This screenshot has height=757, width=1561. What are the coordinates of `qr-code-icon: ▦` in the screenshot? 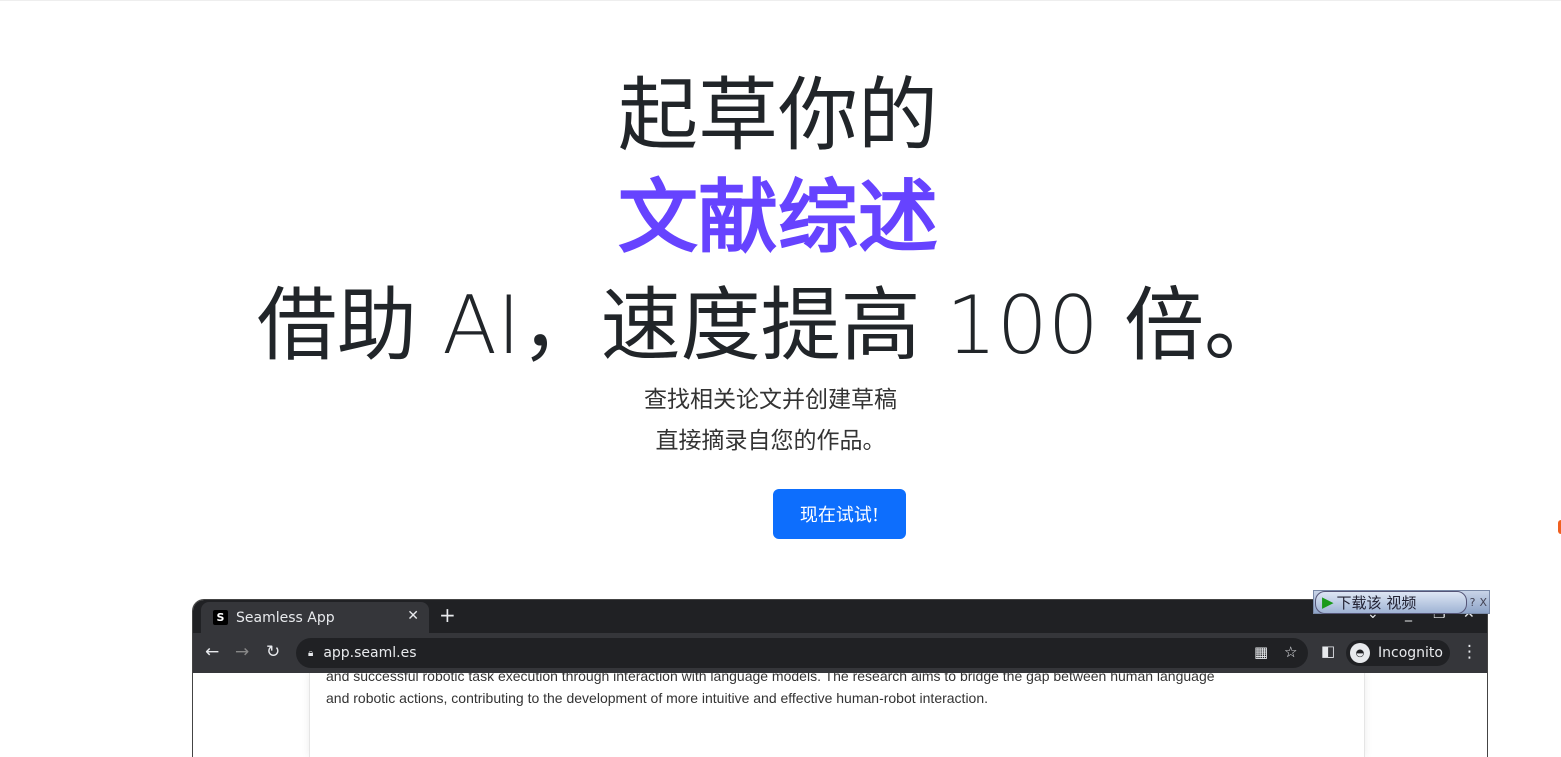 It's located at (1261, 652).